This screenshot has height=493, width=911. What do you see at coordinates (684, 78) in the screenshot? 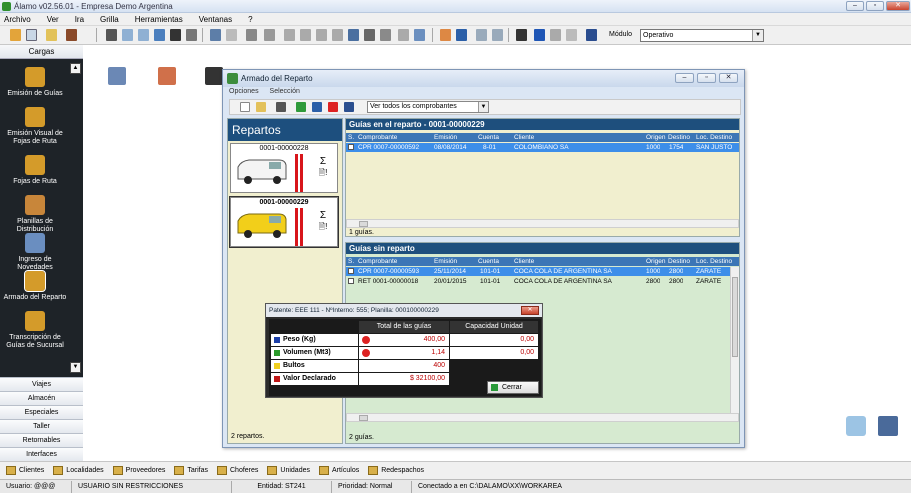
I see `window-minimize-button: –` at bounding box center [684, 78].